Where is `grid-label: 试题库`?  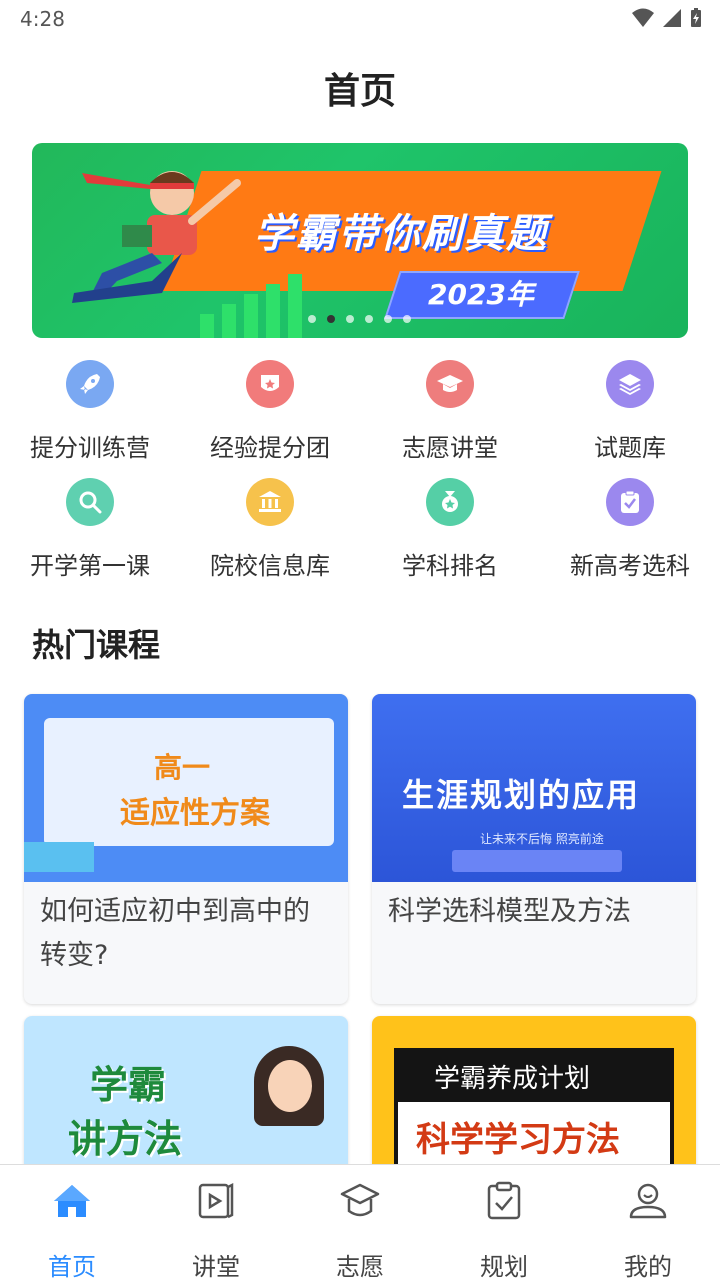 grid-label: 试题库 is located at coordinates (630, 448).